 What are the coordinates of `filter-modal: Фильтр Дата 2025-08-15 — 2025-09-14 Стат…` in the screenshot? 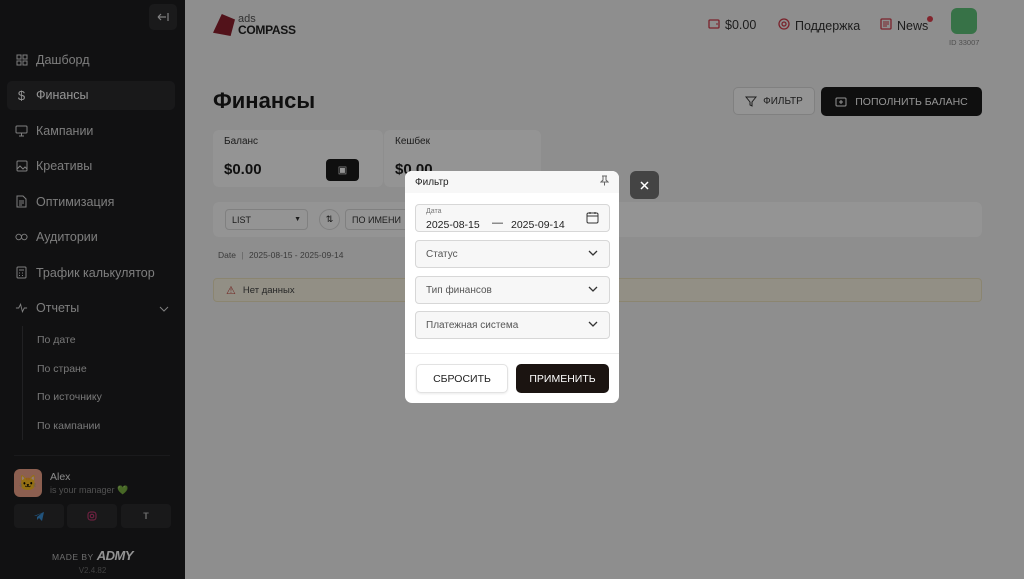 It's located at (512, 287).